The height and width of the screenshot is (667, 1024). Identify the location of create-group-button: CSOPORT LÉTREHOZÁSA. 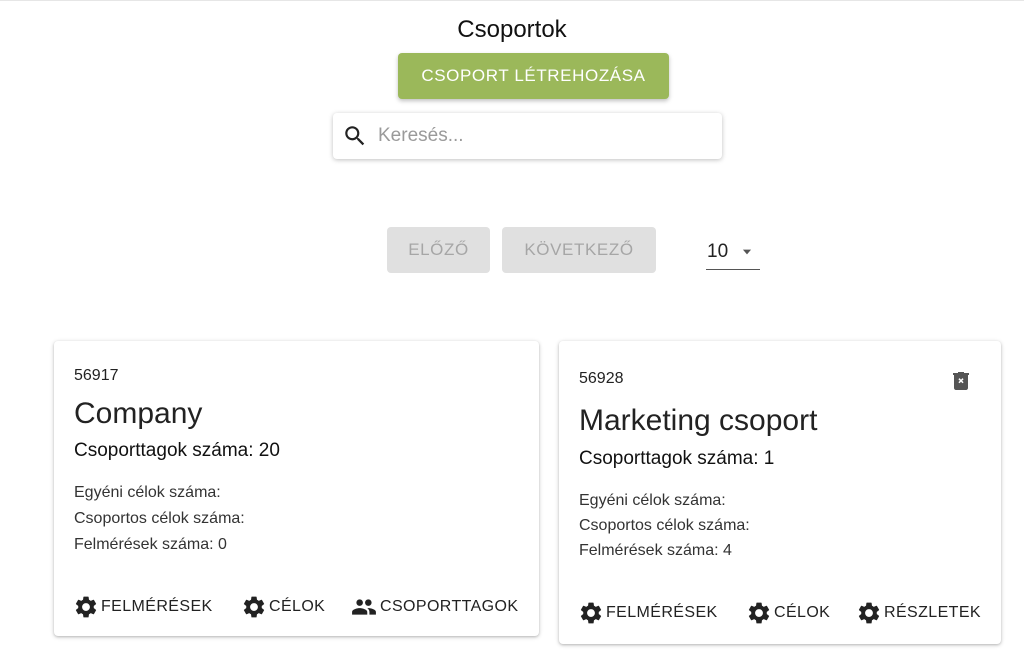
(533, 76).